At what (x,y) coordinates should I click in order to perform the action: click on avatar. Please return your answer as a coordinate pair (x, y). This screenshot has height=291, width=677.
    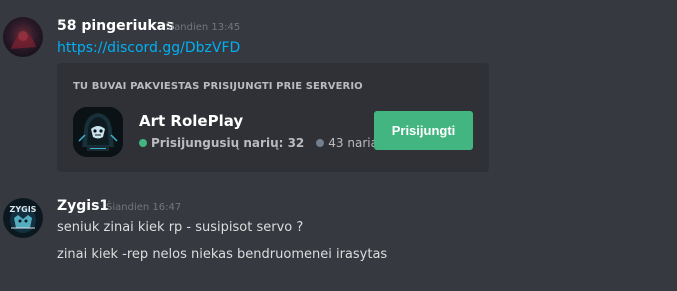
    Looking at the image, I should click on (23, 37).